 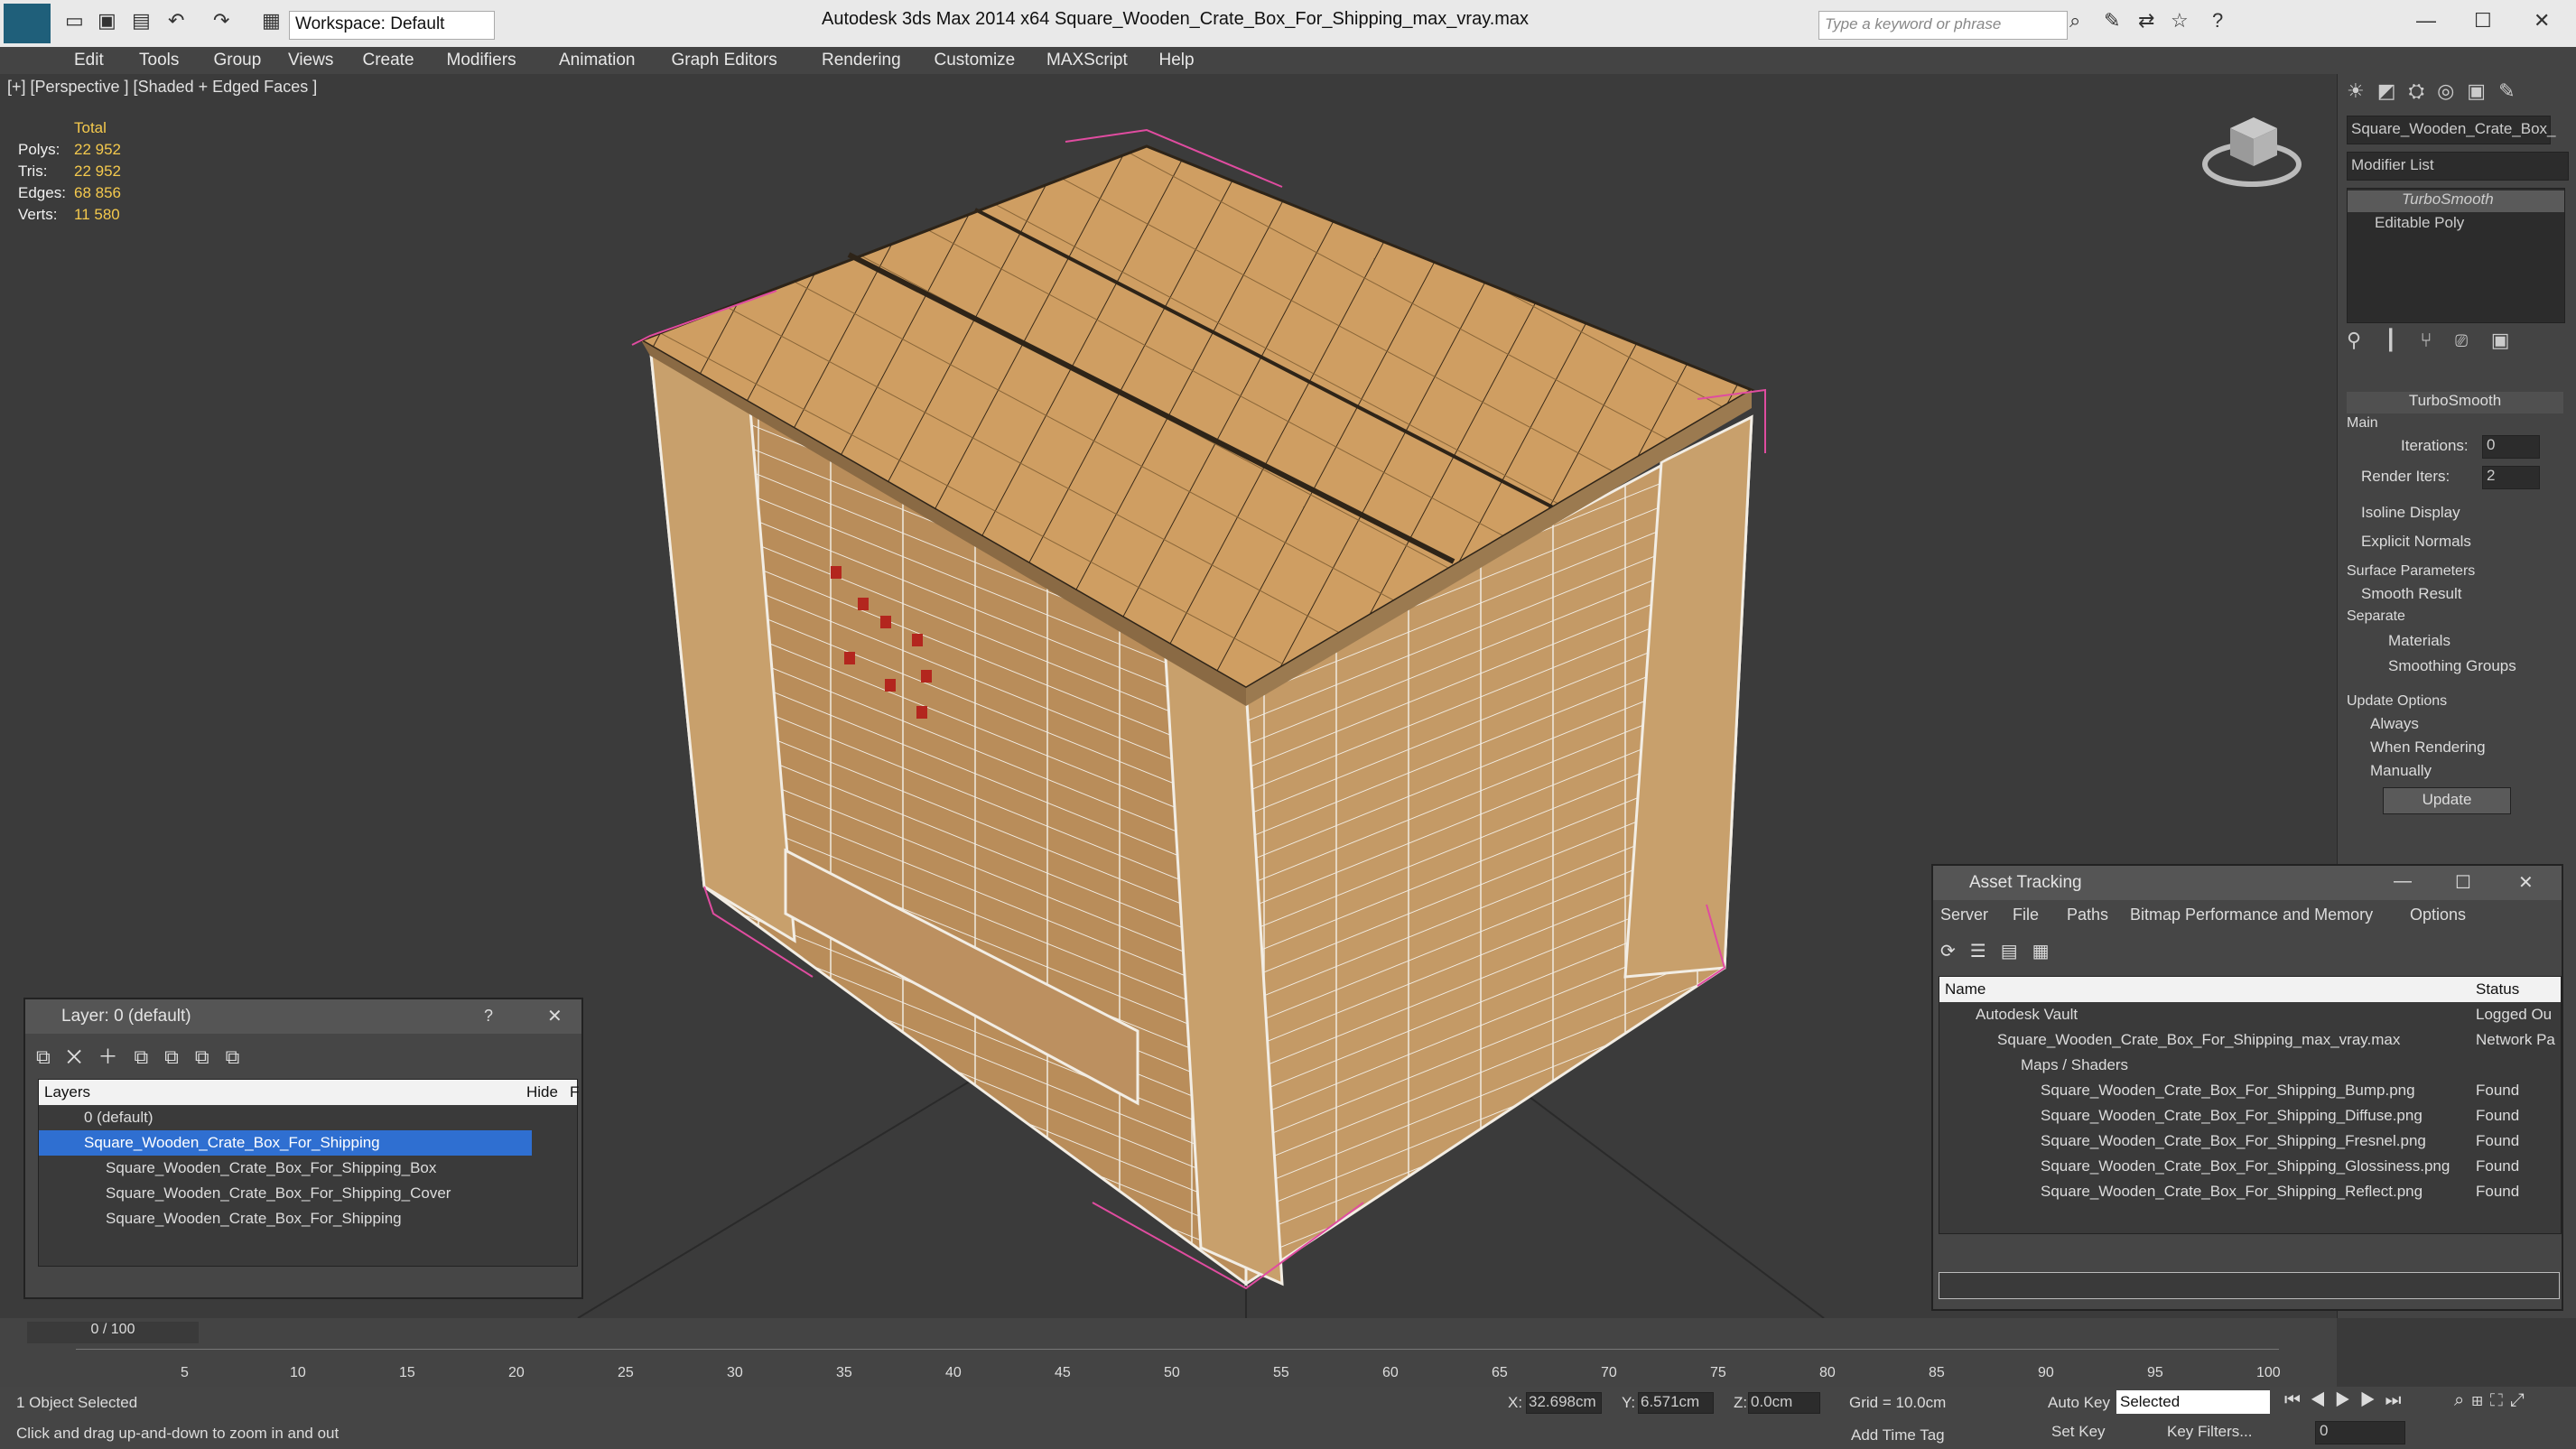 What do you see at coordinates (1898, 1435) in the screenshot?
I see `add-time-tag: Add Time Tag` at bounding box center [1898, 1435].